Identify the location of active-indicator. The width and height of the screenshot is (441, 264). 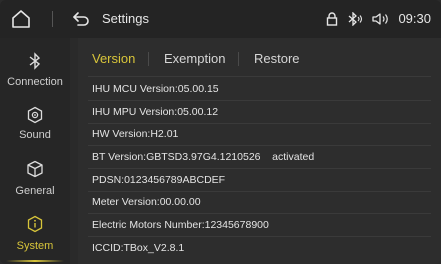
(35, 261).